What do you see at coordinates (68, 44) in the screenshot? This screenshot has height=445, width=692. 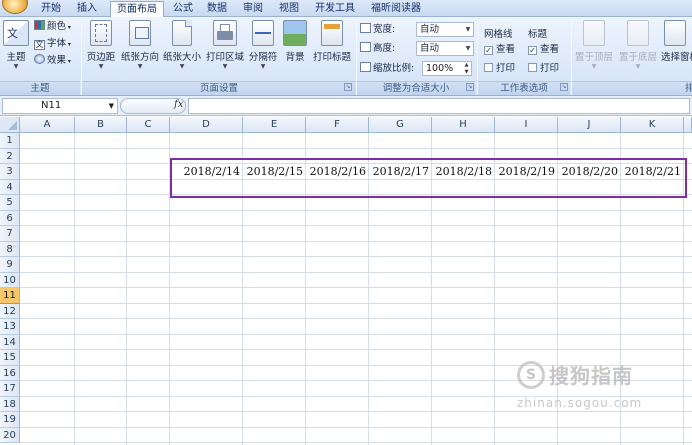 I see `chevron-down-icon: ▾` at bounding box center [68, 44].